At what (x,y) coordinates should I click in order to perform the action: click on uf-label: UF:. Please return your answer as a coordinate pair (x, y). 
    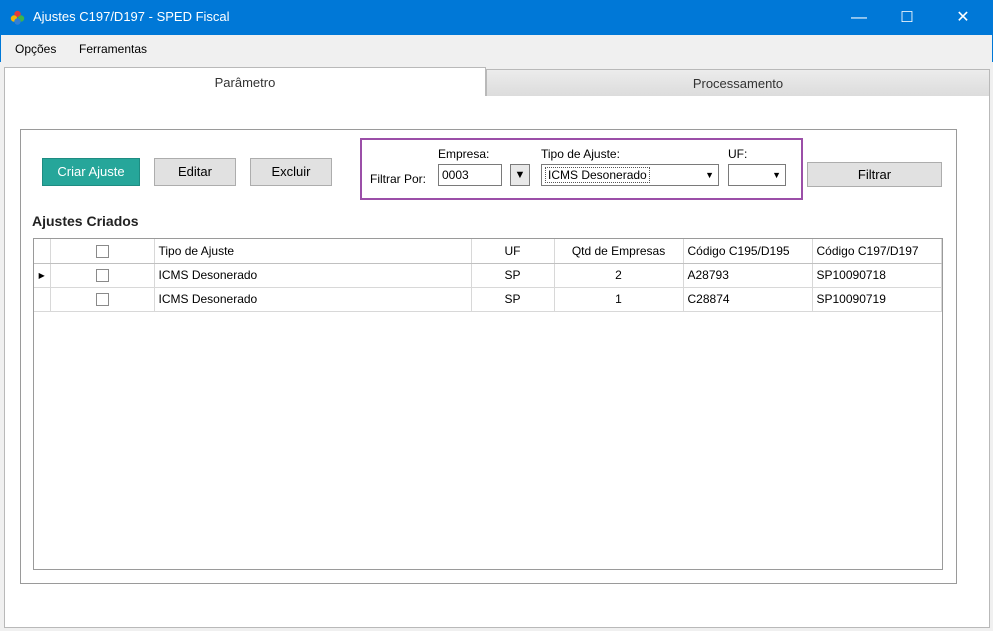
    Looking at the image, I should click on (738, 154).